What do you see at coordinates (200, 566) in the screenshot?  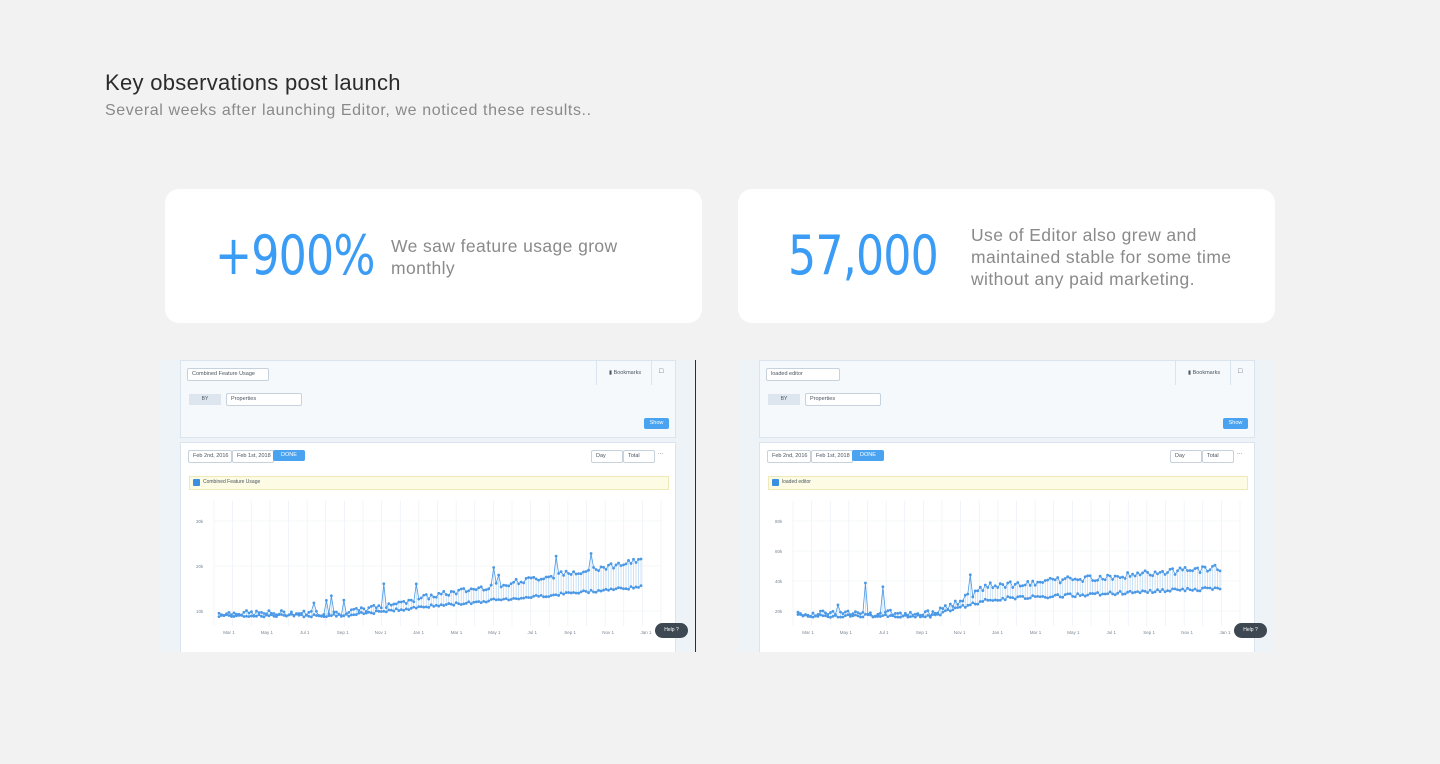 I see `y-tick-label: 20k` at bounding box center [200, 566].